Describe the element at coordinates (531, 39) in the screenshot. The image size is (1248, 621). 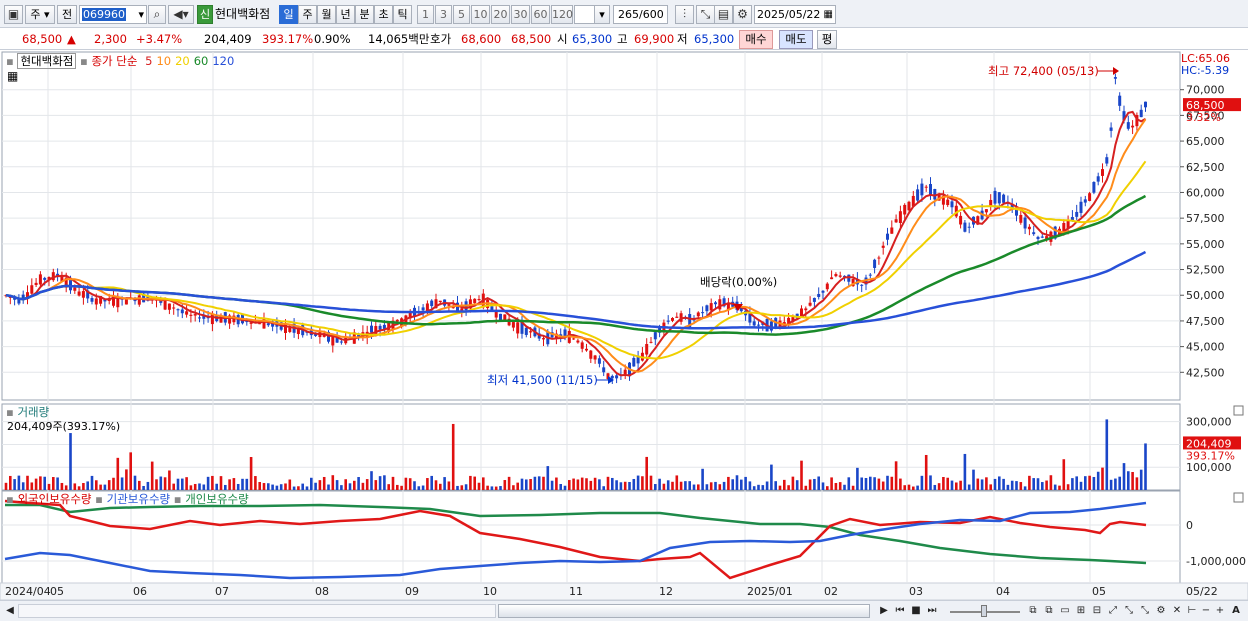
I see `bid-price: 68,500` at that location.